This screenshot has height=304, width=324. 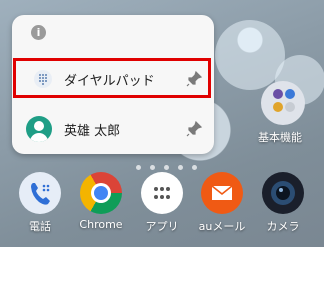 I want to click on shortcut-contact: 英雄 太郎, so click(x=113, y=129).